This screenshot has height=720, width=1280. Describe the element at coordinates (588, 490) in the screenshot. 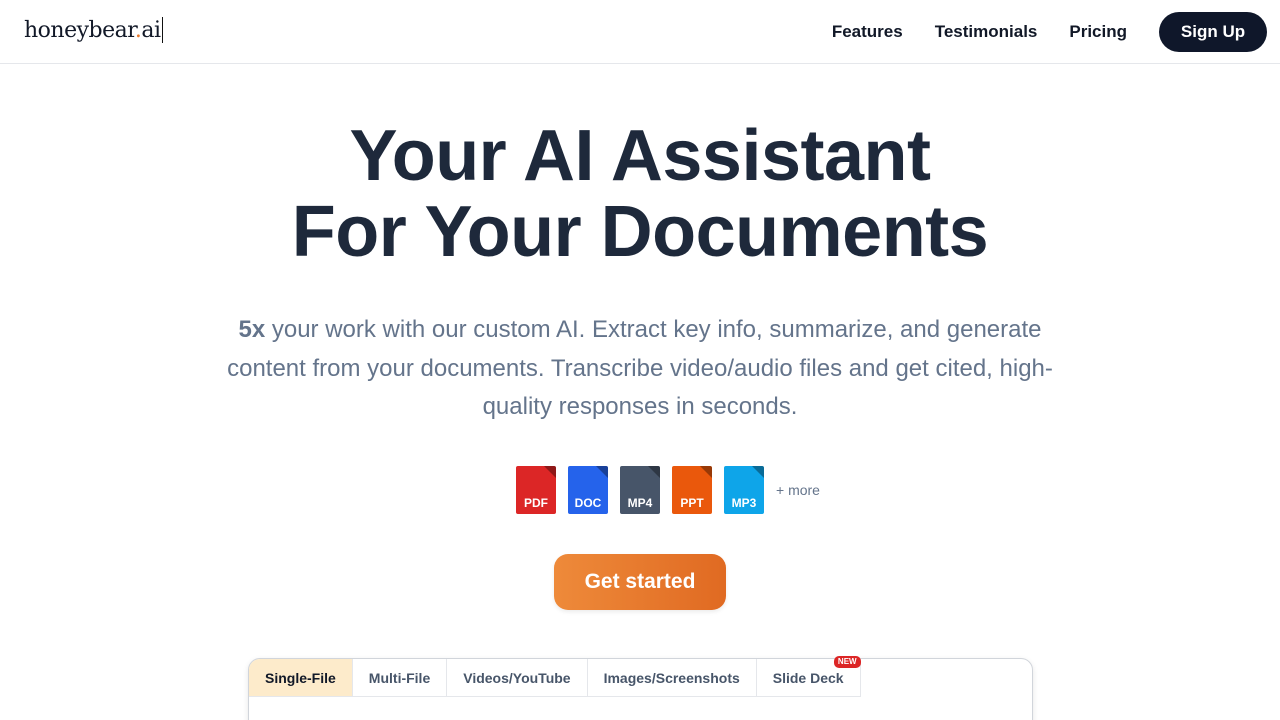

I see `doc-file-icon: DOC` at that location.